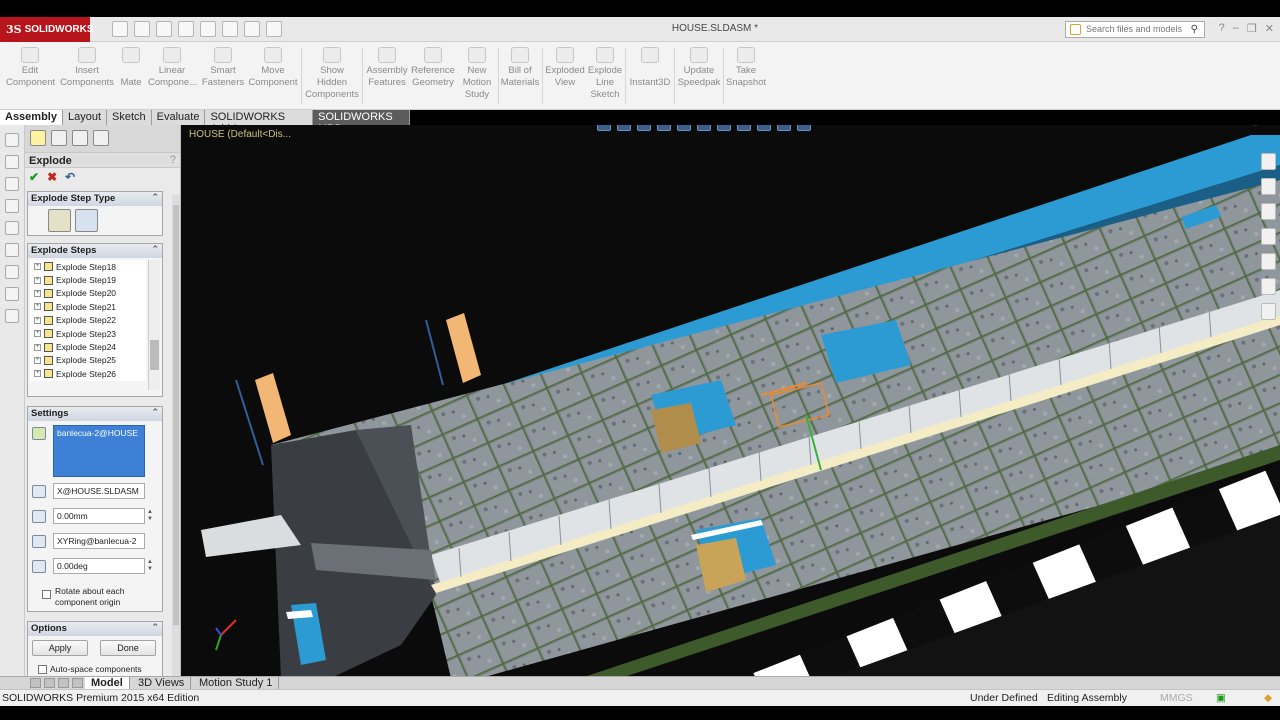 The width and height of the screenshot is (1280, 720). I want to click on previous-view-icon, so click(644, 128).